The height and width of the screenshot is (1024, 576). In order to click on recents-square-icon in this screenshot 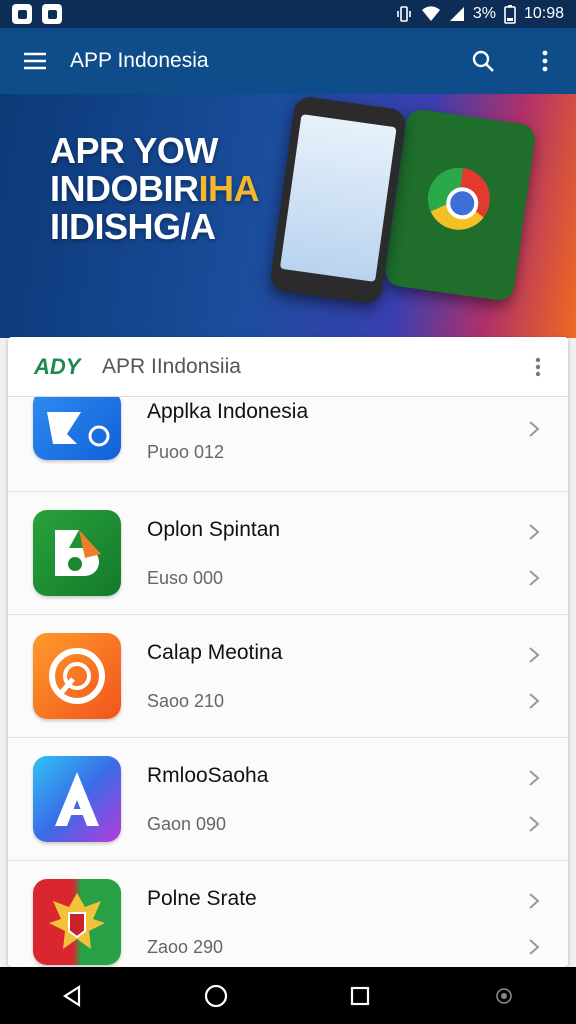, I will do `click(360, 995)`.